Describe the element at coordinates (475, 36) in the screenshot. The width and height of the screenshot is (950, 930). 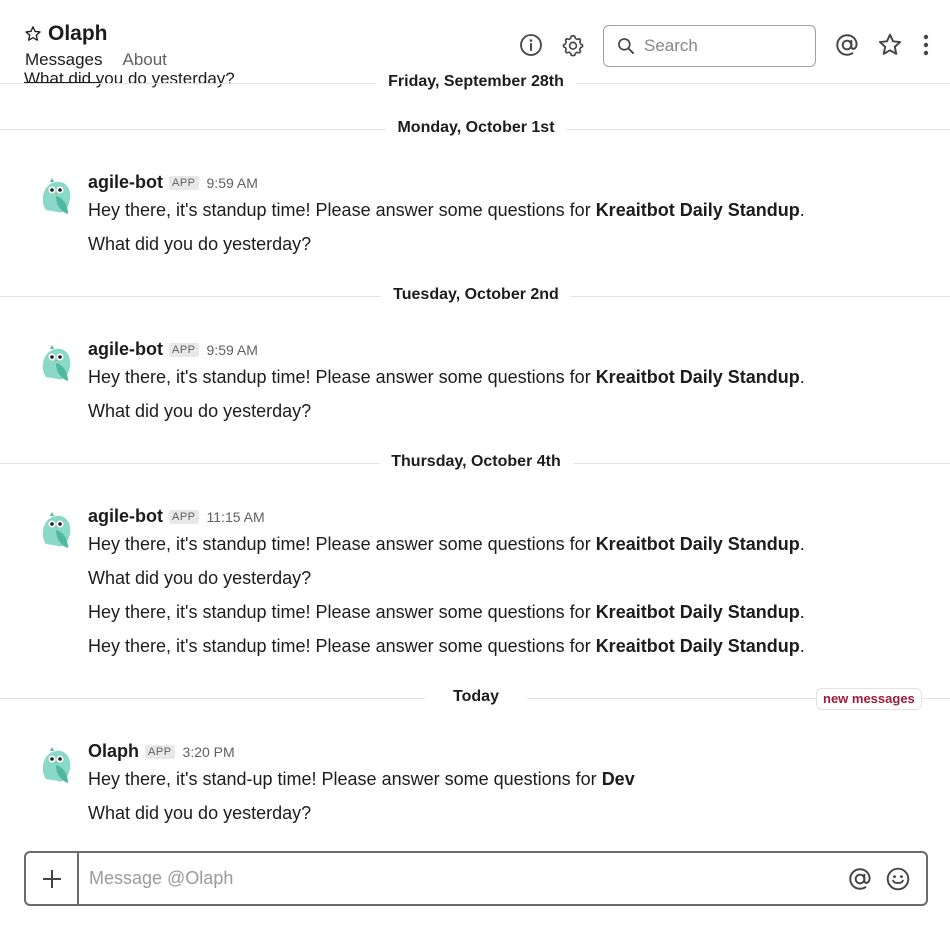
I see `channel-header: Olaph Messages About Search` at that location.